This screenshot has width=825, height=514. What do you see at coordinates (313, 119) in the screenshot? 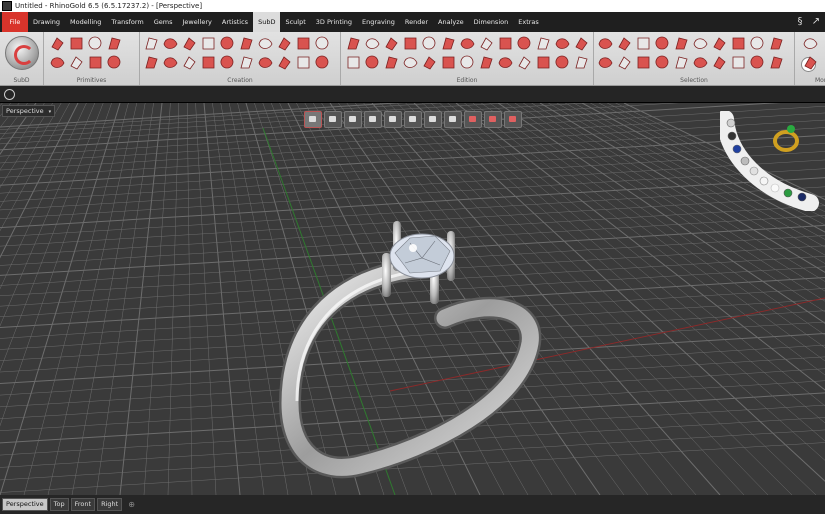
I see `select-tool-button` at bounding box center [313, 119].